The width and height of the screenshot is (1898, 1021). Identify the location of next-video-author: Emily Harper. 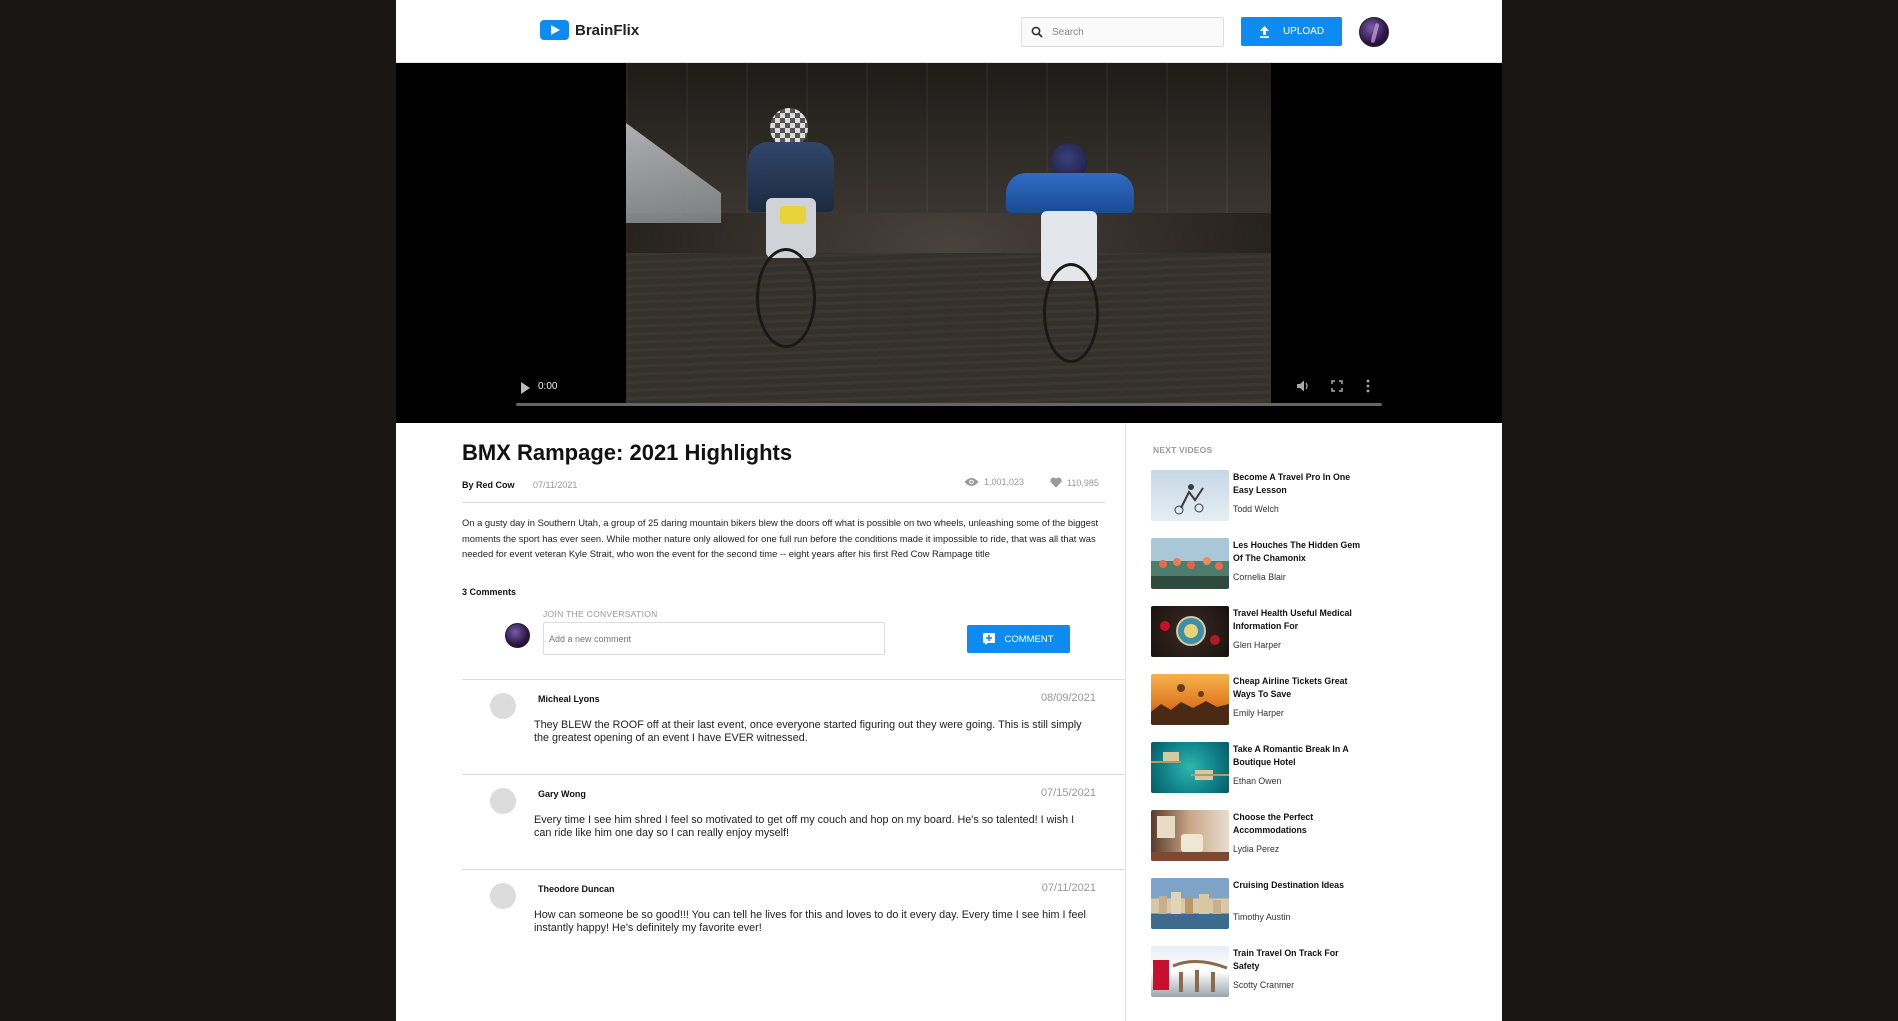
(1258, 713).